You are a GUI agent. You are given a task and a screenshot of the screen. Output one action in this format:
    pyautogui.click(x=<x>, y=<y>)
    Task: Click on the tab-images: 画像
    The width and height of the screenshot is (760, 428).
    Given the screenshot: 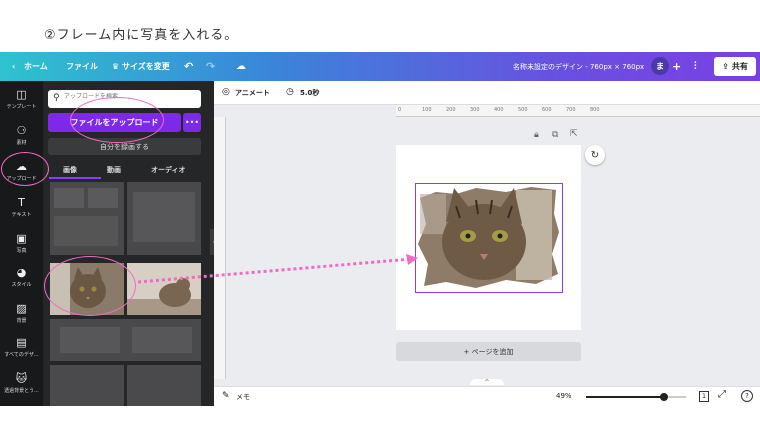 What is the action you would take?
    pyautogui.click(x=70, y=170)
    